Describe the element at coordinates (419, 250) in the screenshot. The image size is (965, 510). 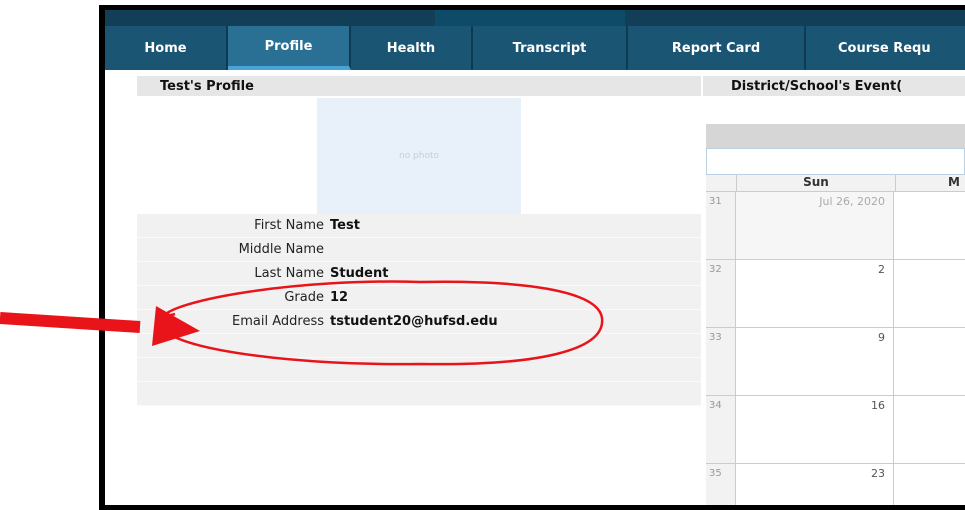
I see `field-row-middle-name: Middle Name` at that location.